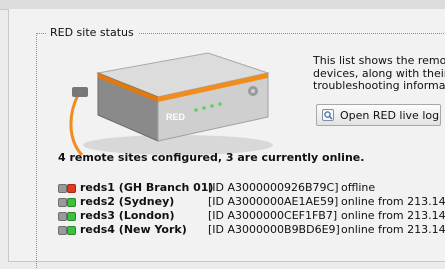 This screenshot has height=269, width=445. What do you see at coordinates (92, 32) in the screenshot?
I see `panel-legend: RED site status` at bounding box center [92, 32].